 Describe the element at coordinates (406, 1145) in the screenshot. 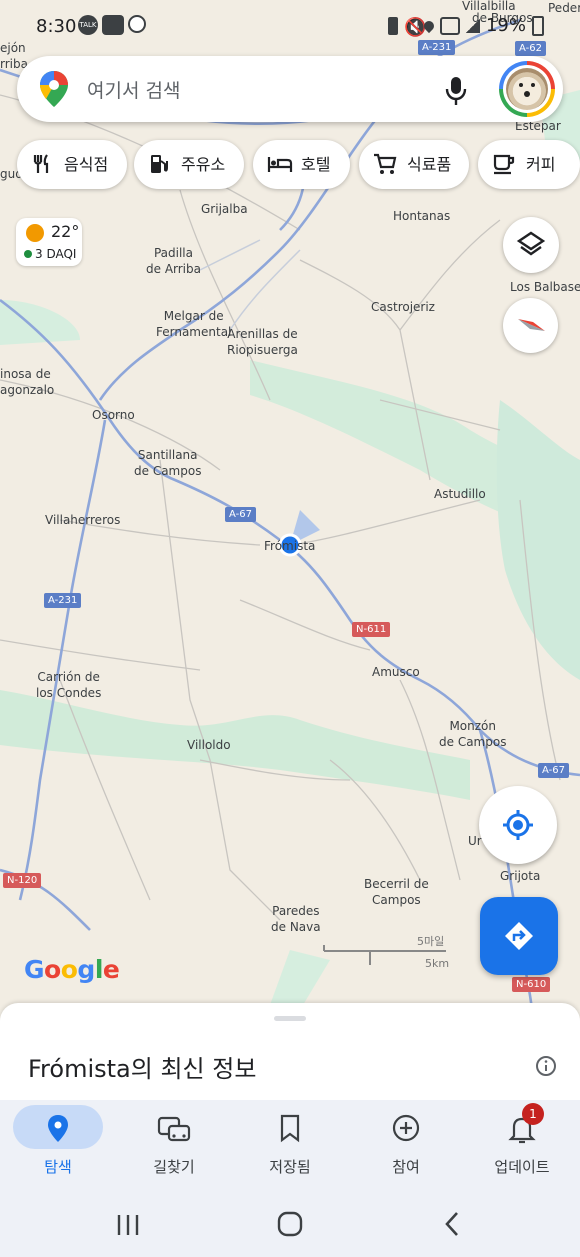

I see `nav-contribute: 참여` at that location.